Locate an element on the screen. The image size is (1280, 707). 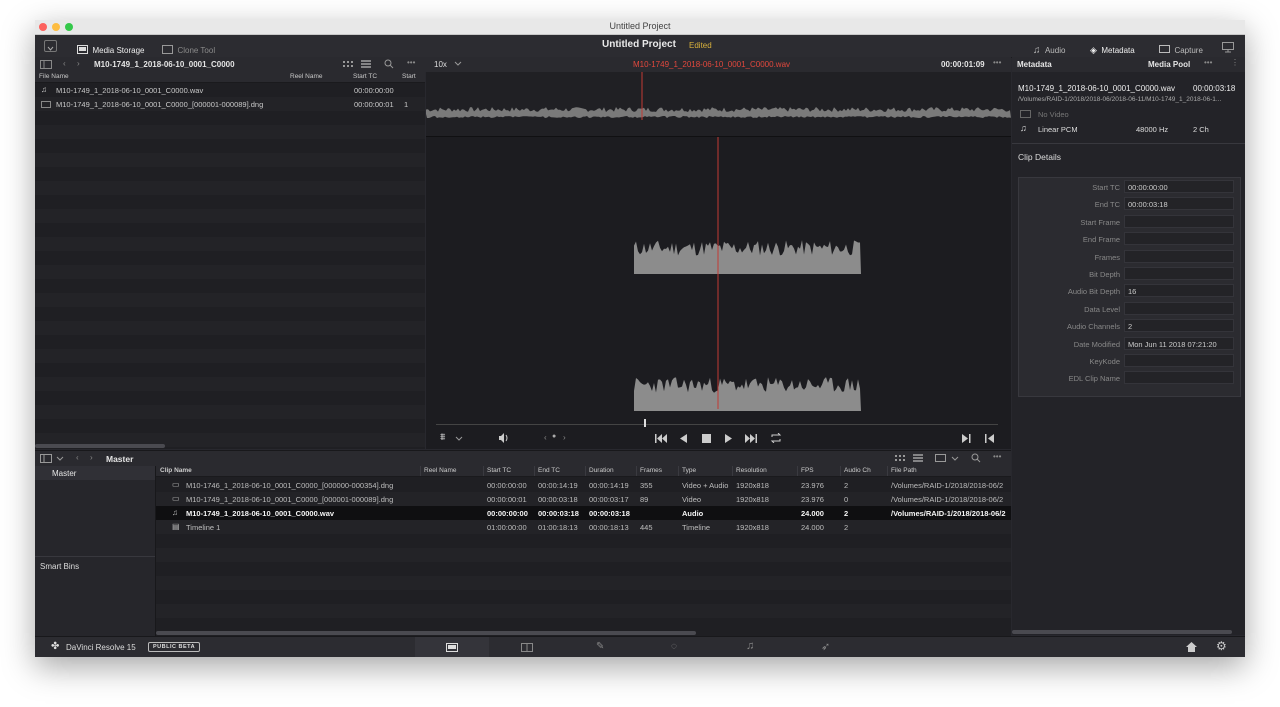
thumbnail-size-icon is located at coordinates (940, 458).